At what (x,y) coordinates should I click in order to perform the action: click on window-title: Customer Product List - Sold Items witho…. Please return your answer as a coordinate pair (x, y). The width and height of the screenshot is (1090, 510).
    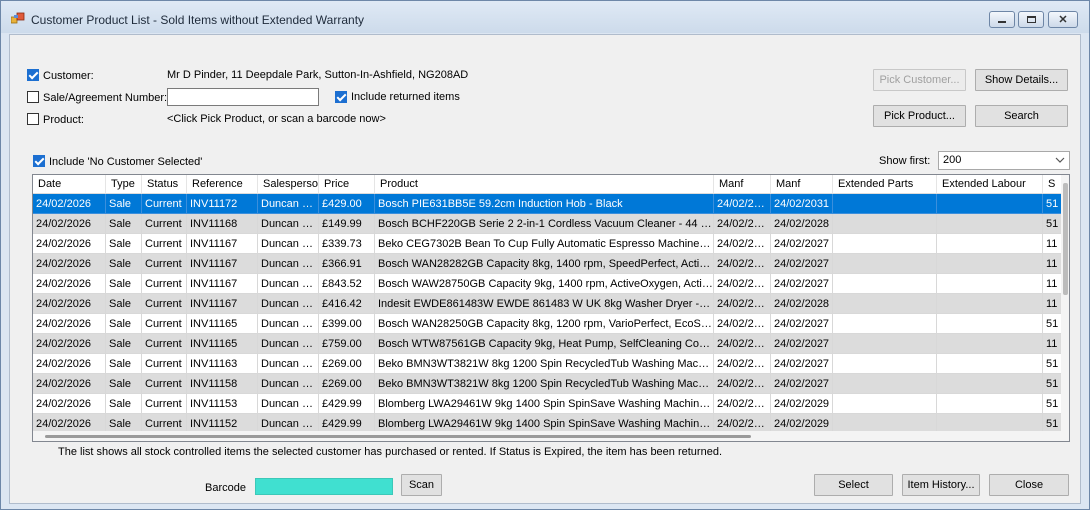
    Looking at the image, I should click on (198, 20).